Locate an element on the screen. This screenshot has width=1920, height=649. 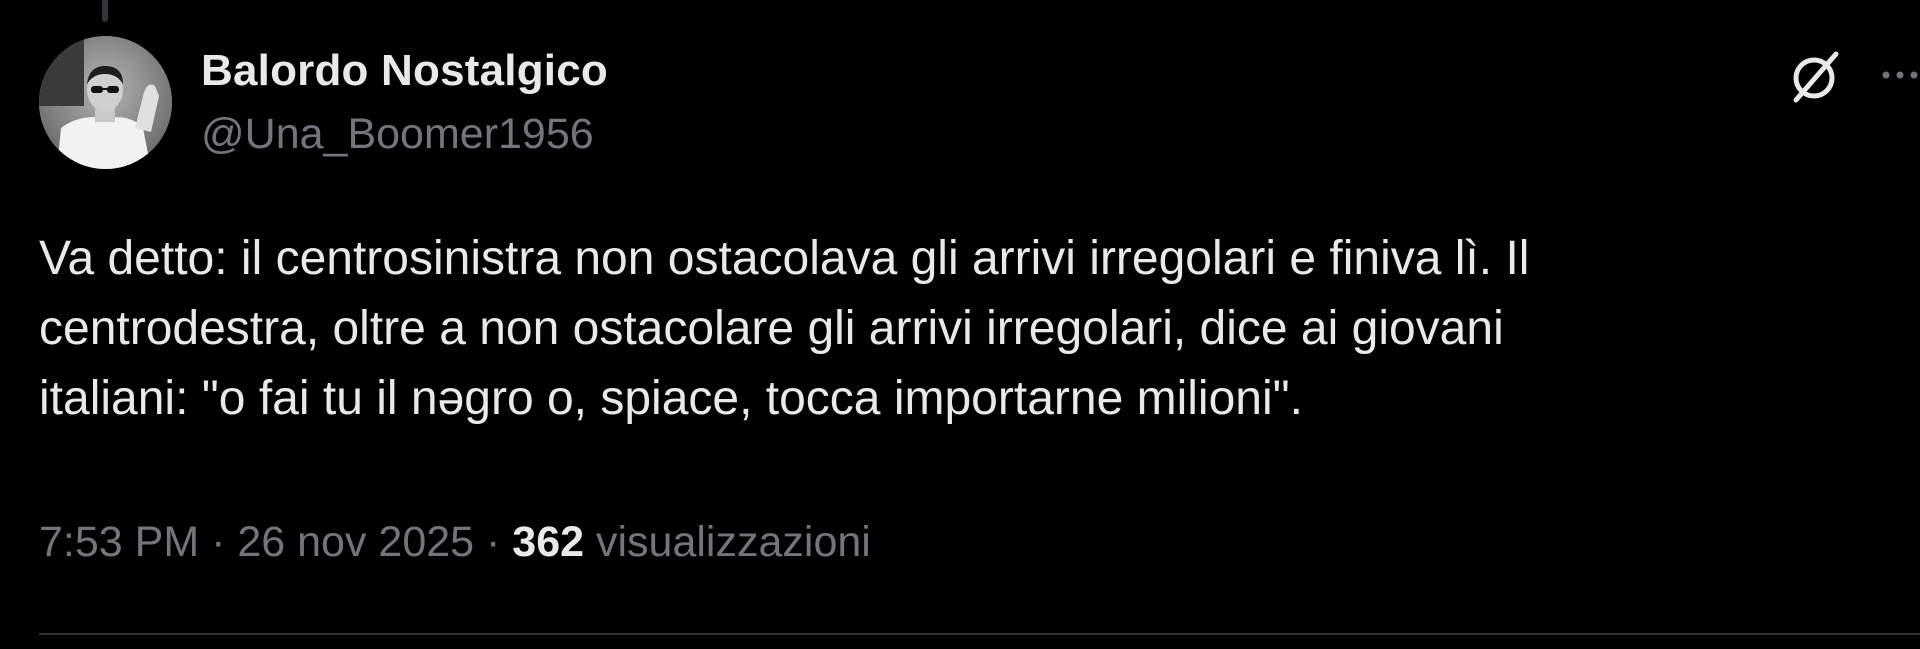
divider is located at coordinates (979, 634).